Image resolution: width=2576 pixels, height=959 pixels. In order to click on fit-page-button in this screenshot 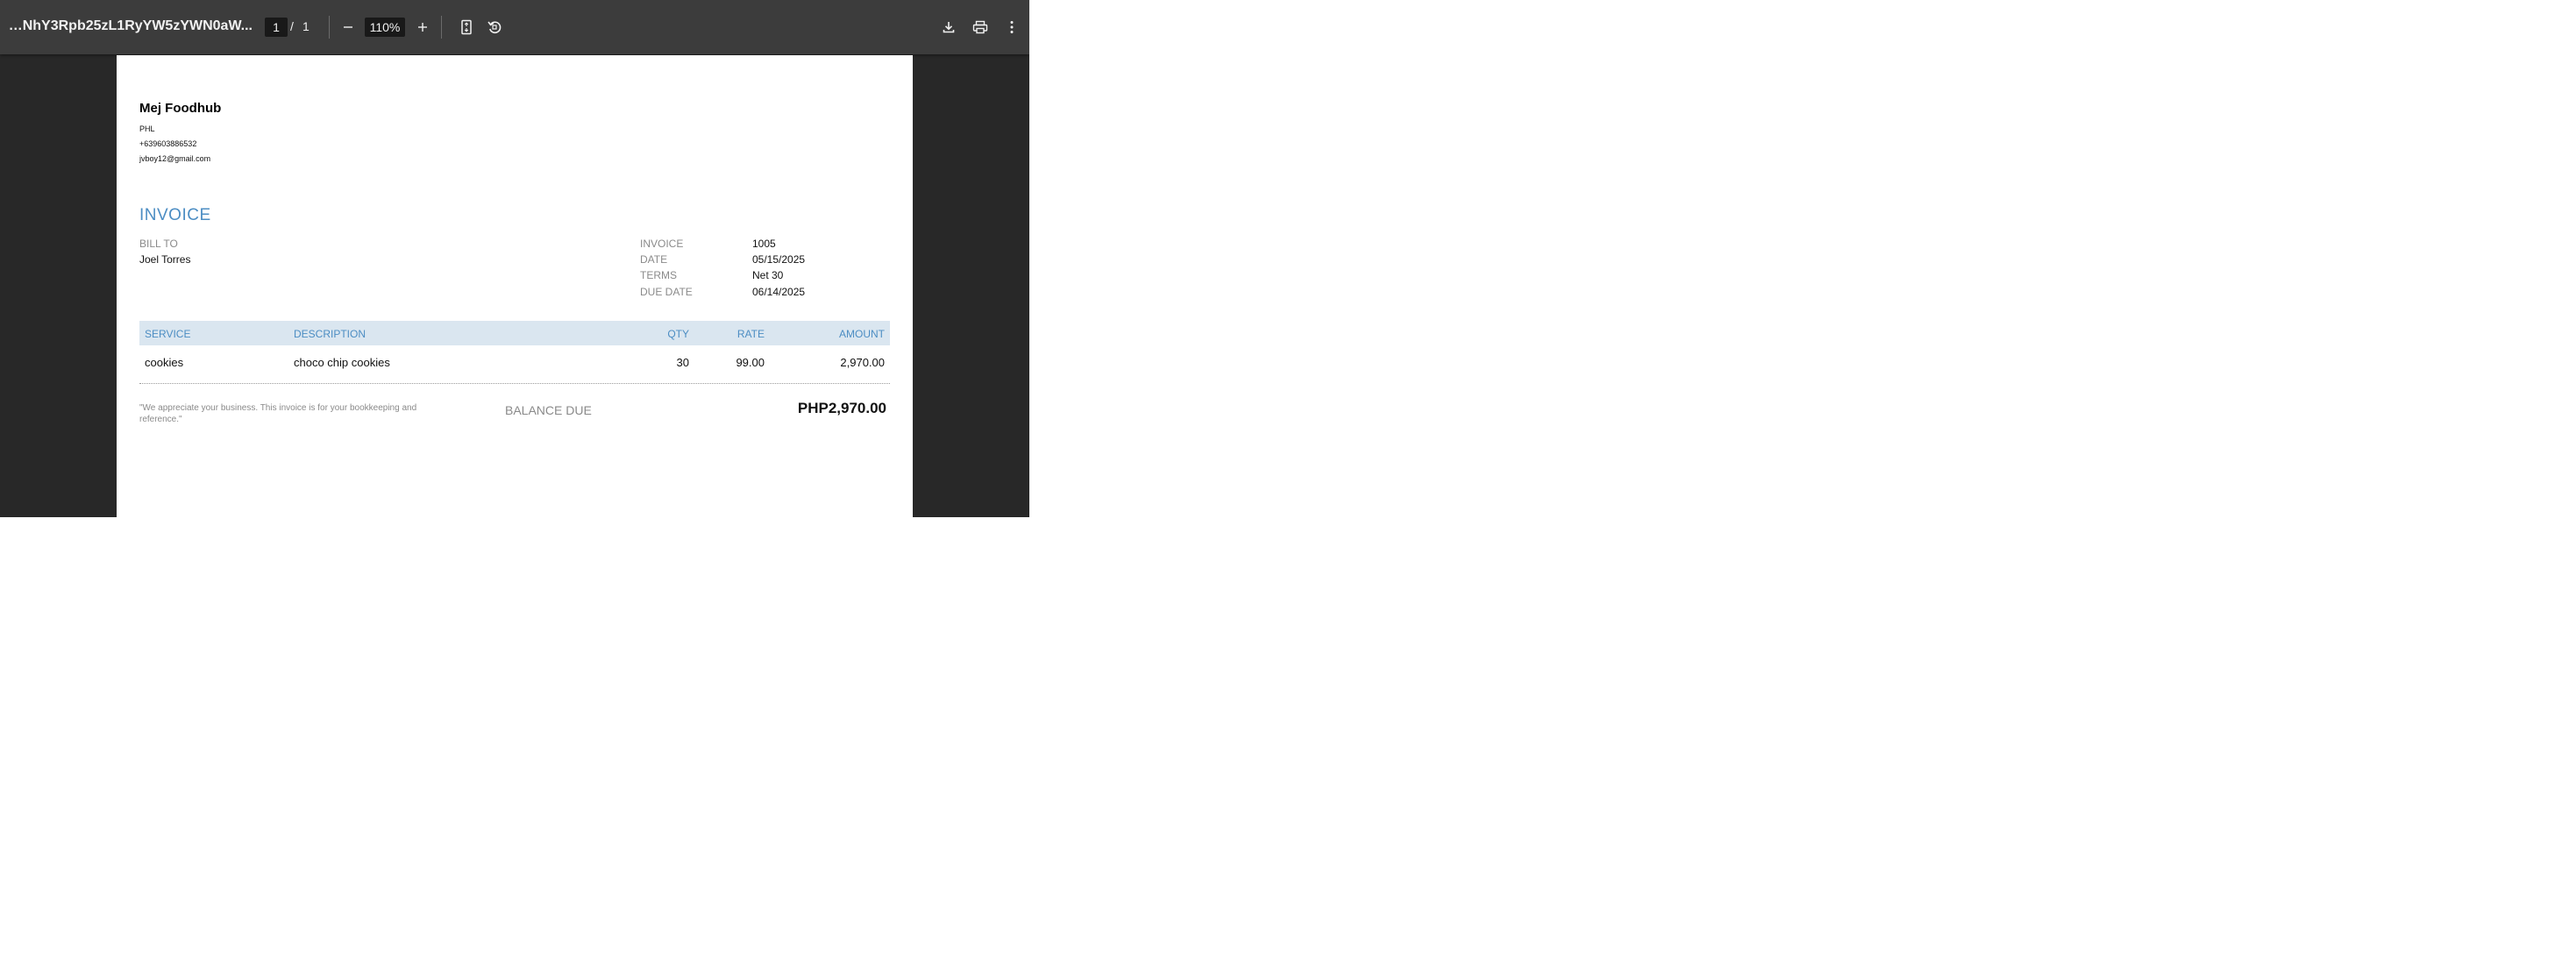, I will do `click(466, 27)`.